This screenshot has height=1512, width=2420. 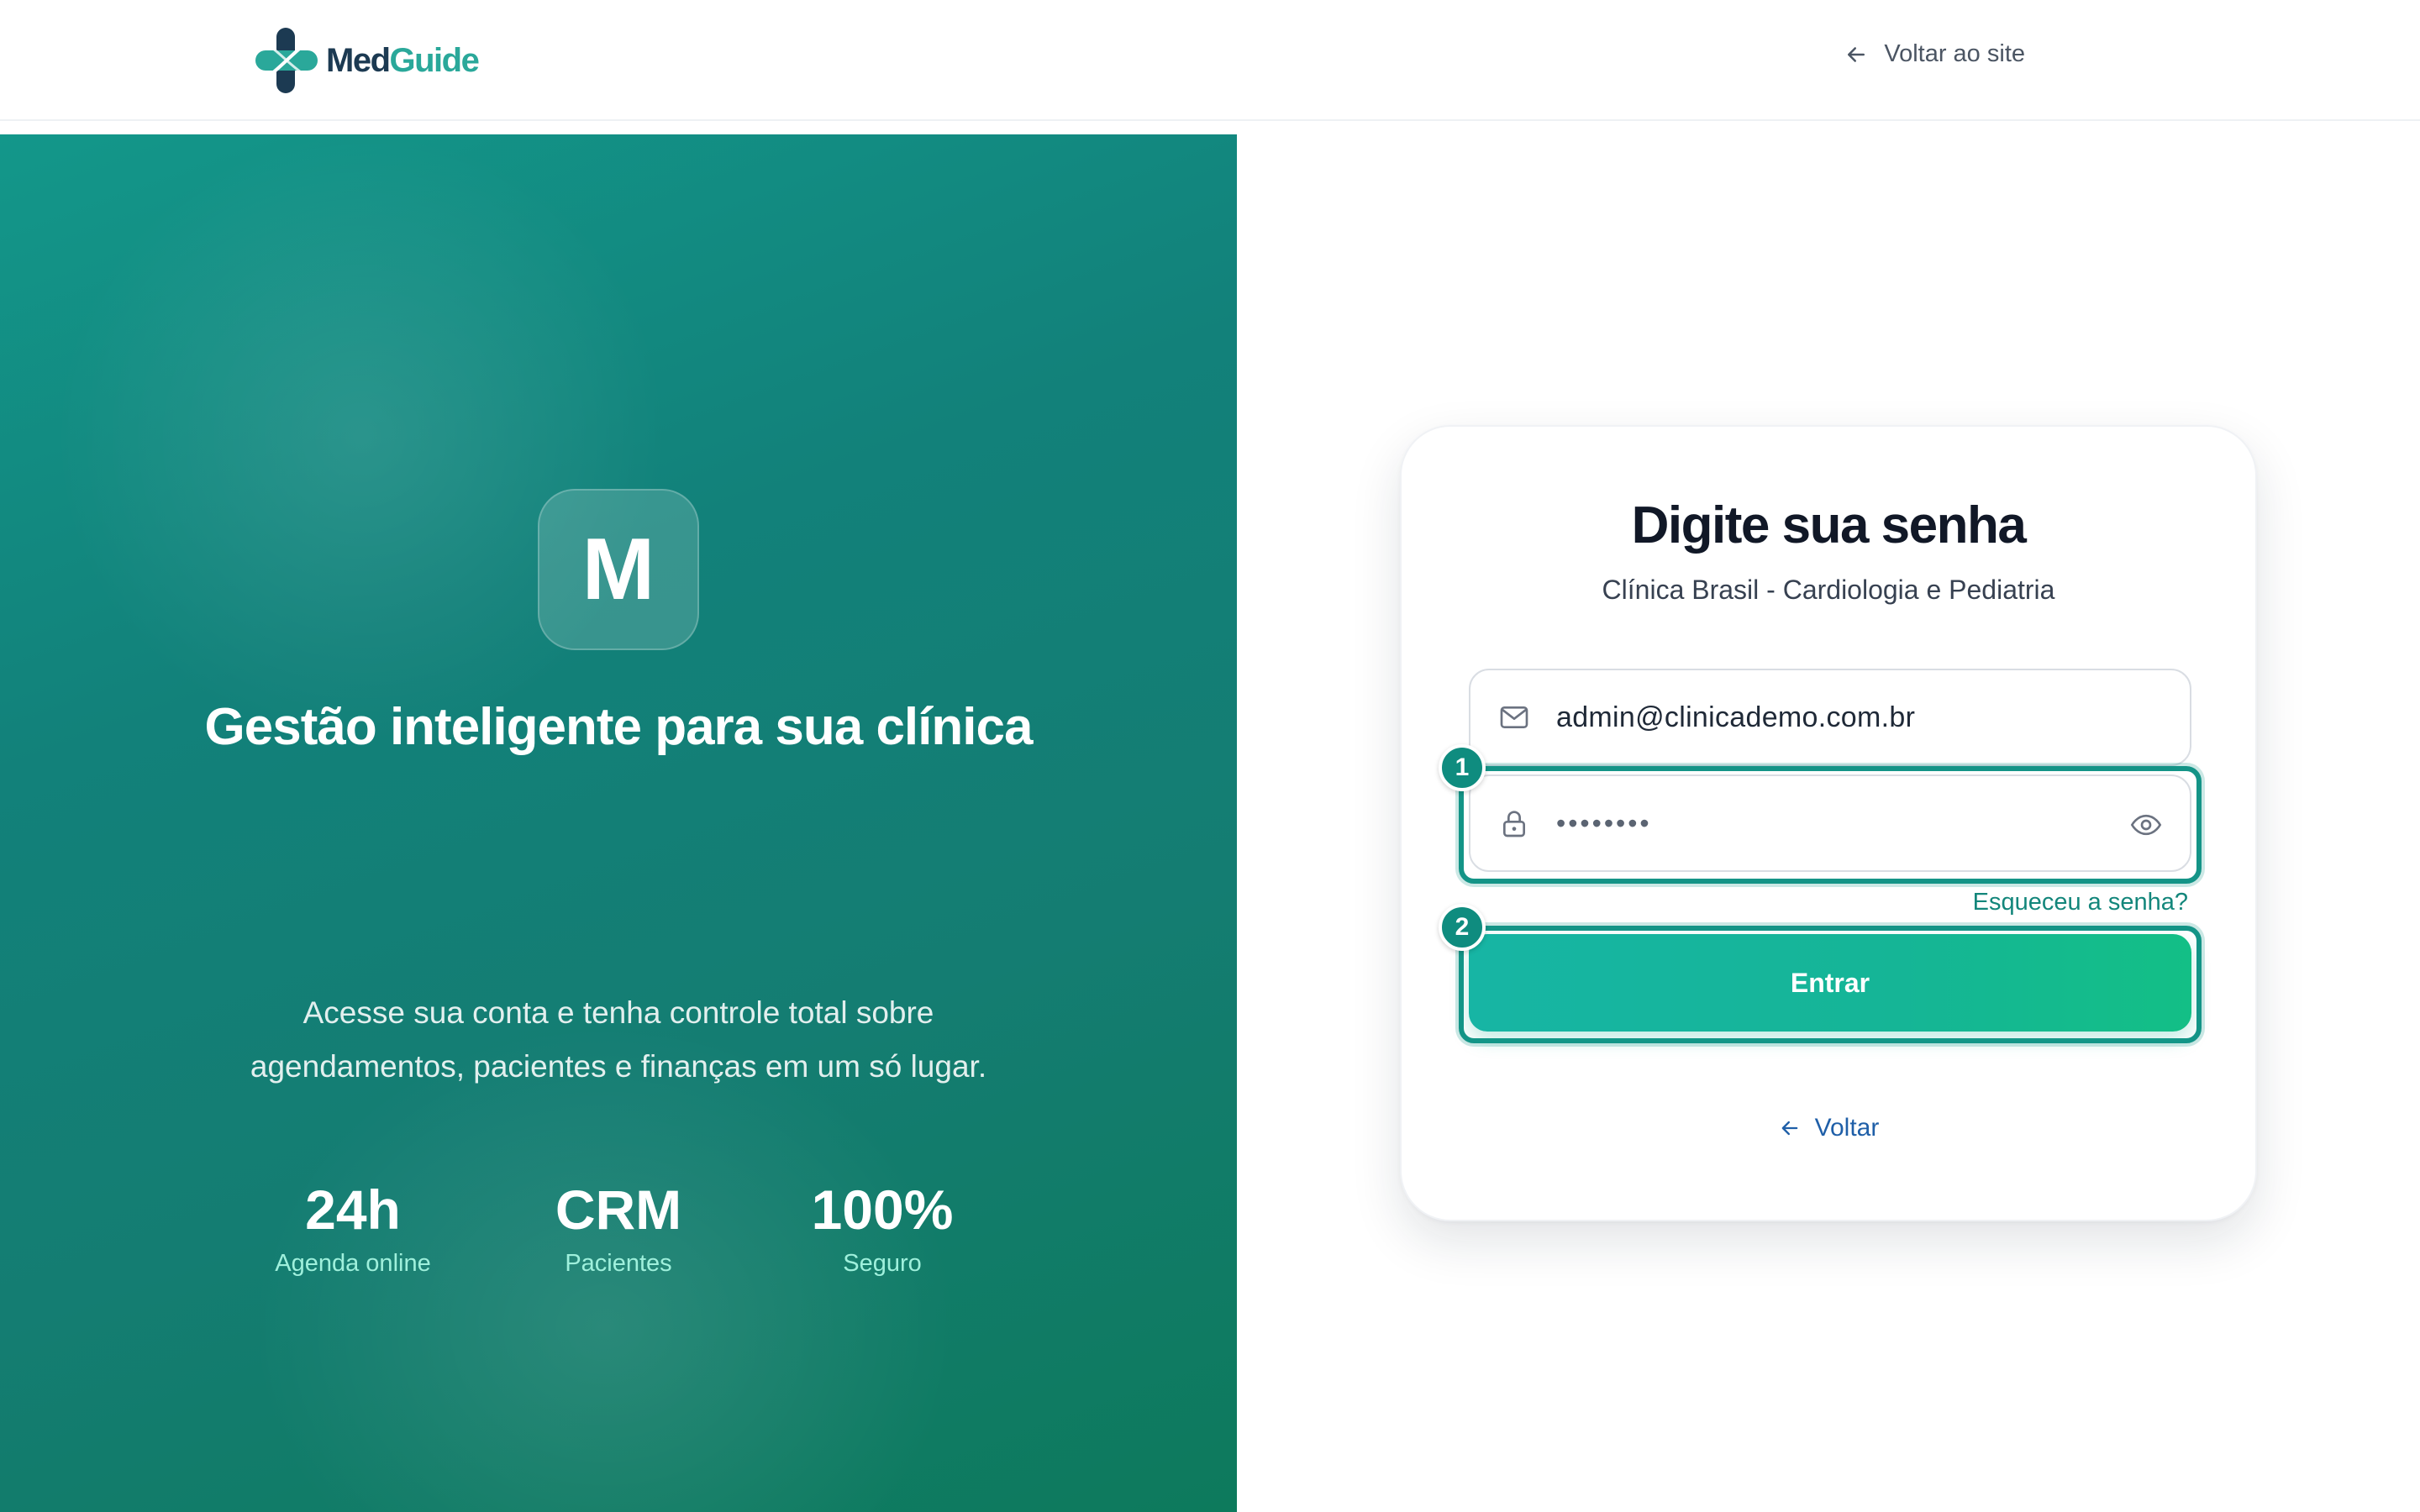 What do you see at coordinates (619, 727) in the screenshot?
I see `hero-title: Gestão inteligente para sua clínica` at bounding box center [619, 727].